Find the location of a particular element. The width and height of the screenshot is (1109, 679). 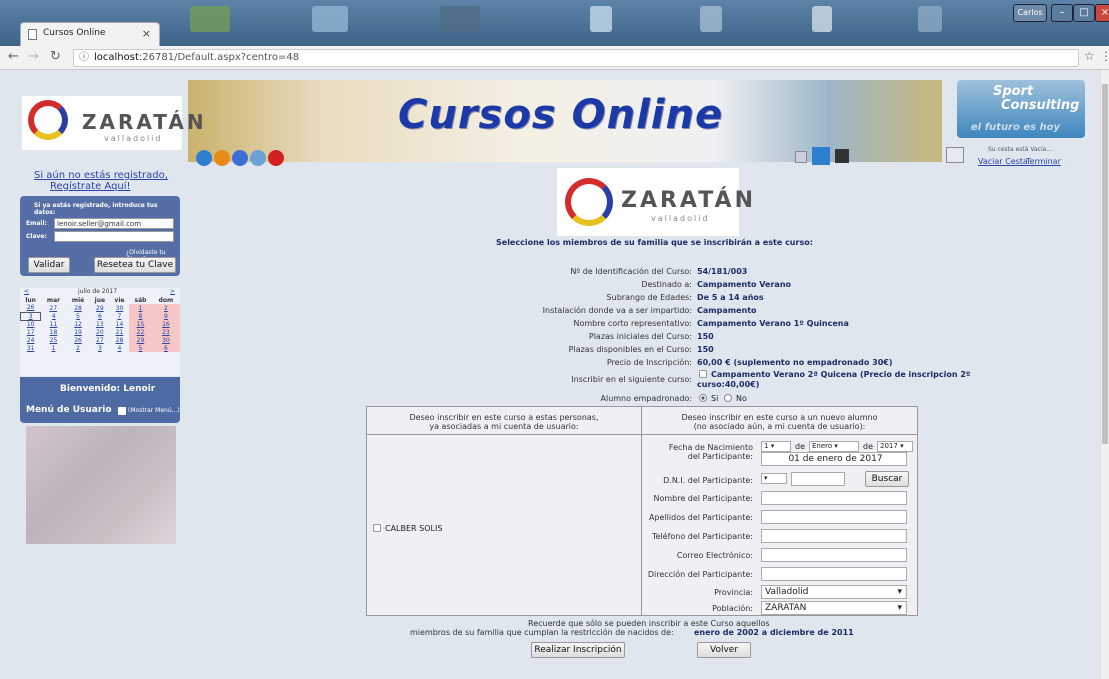

calendar-day: 20 is located at coordinates (100, 332).